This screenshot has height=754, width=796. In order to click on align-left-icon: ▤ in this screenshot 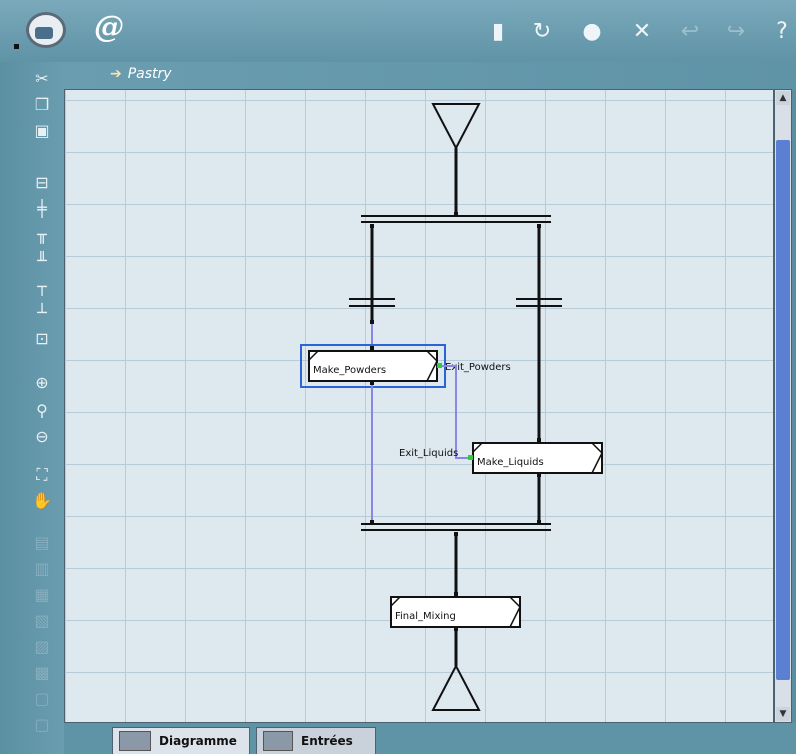, I will do `click(42, 543)`.